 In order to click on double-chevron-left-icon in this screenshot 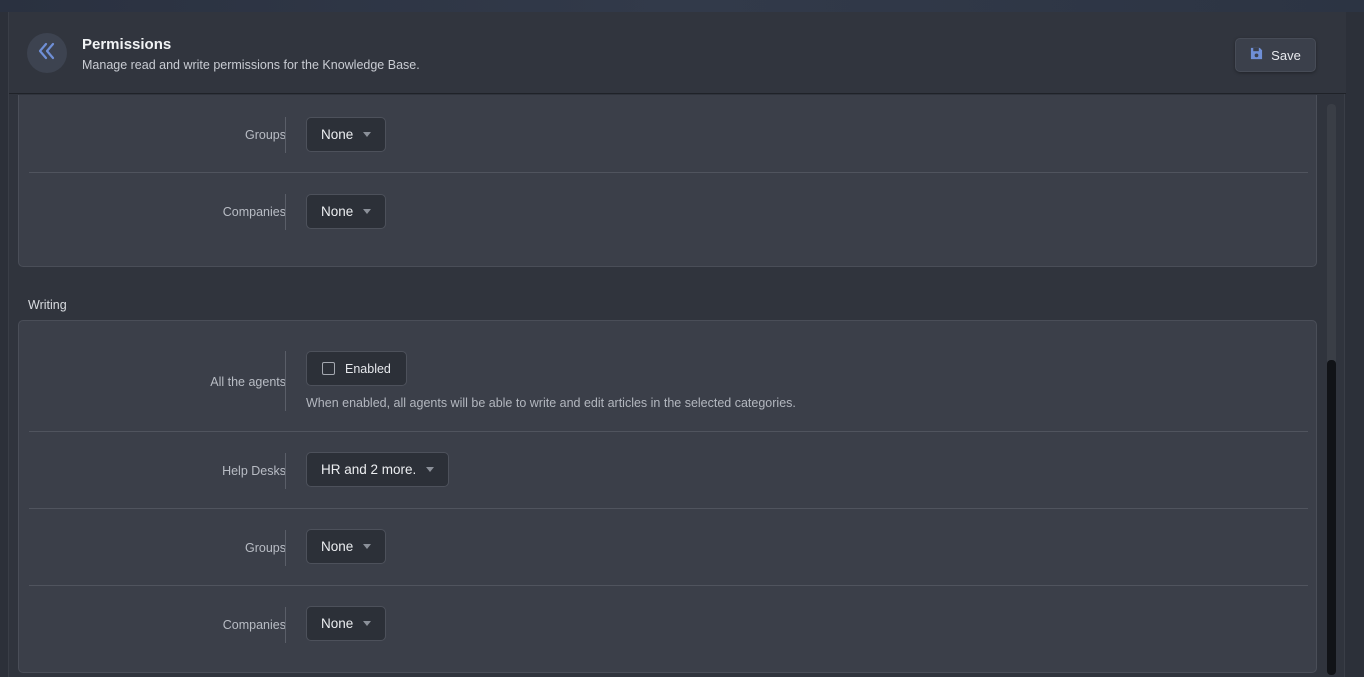, I will do `click(47, 53)`.